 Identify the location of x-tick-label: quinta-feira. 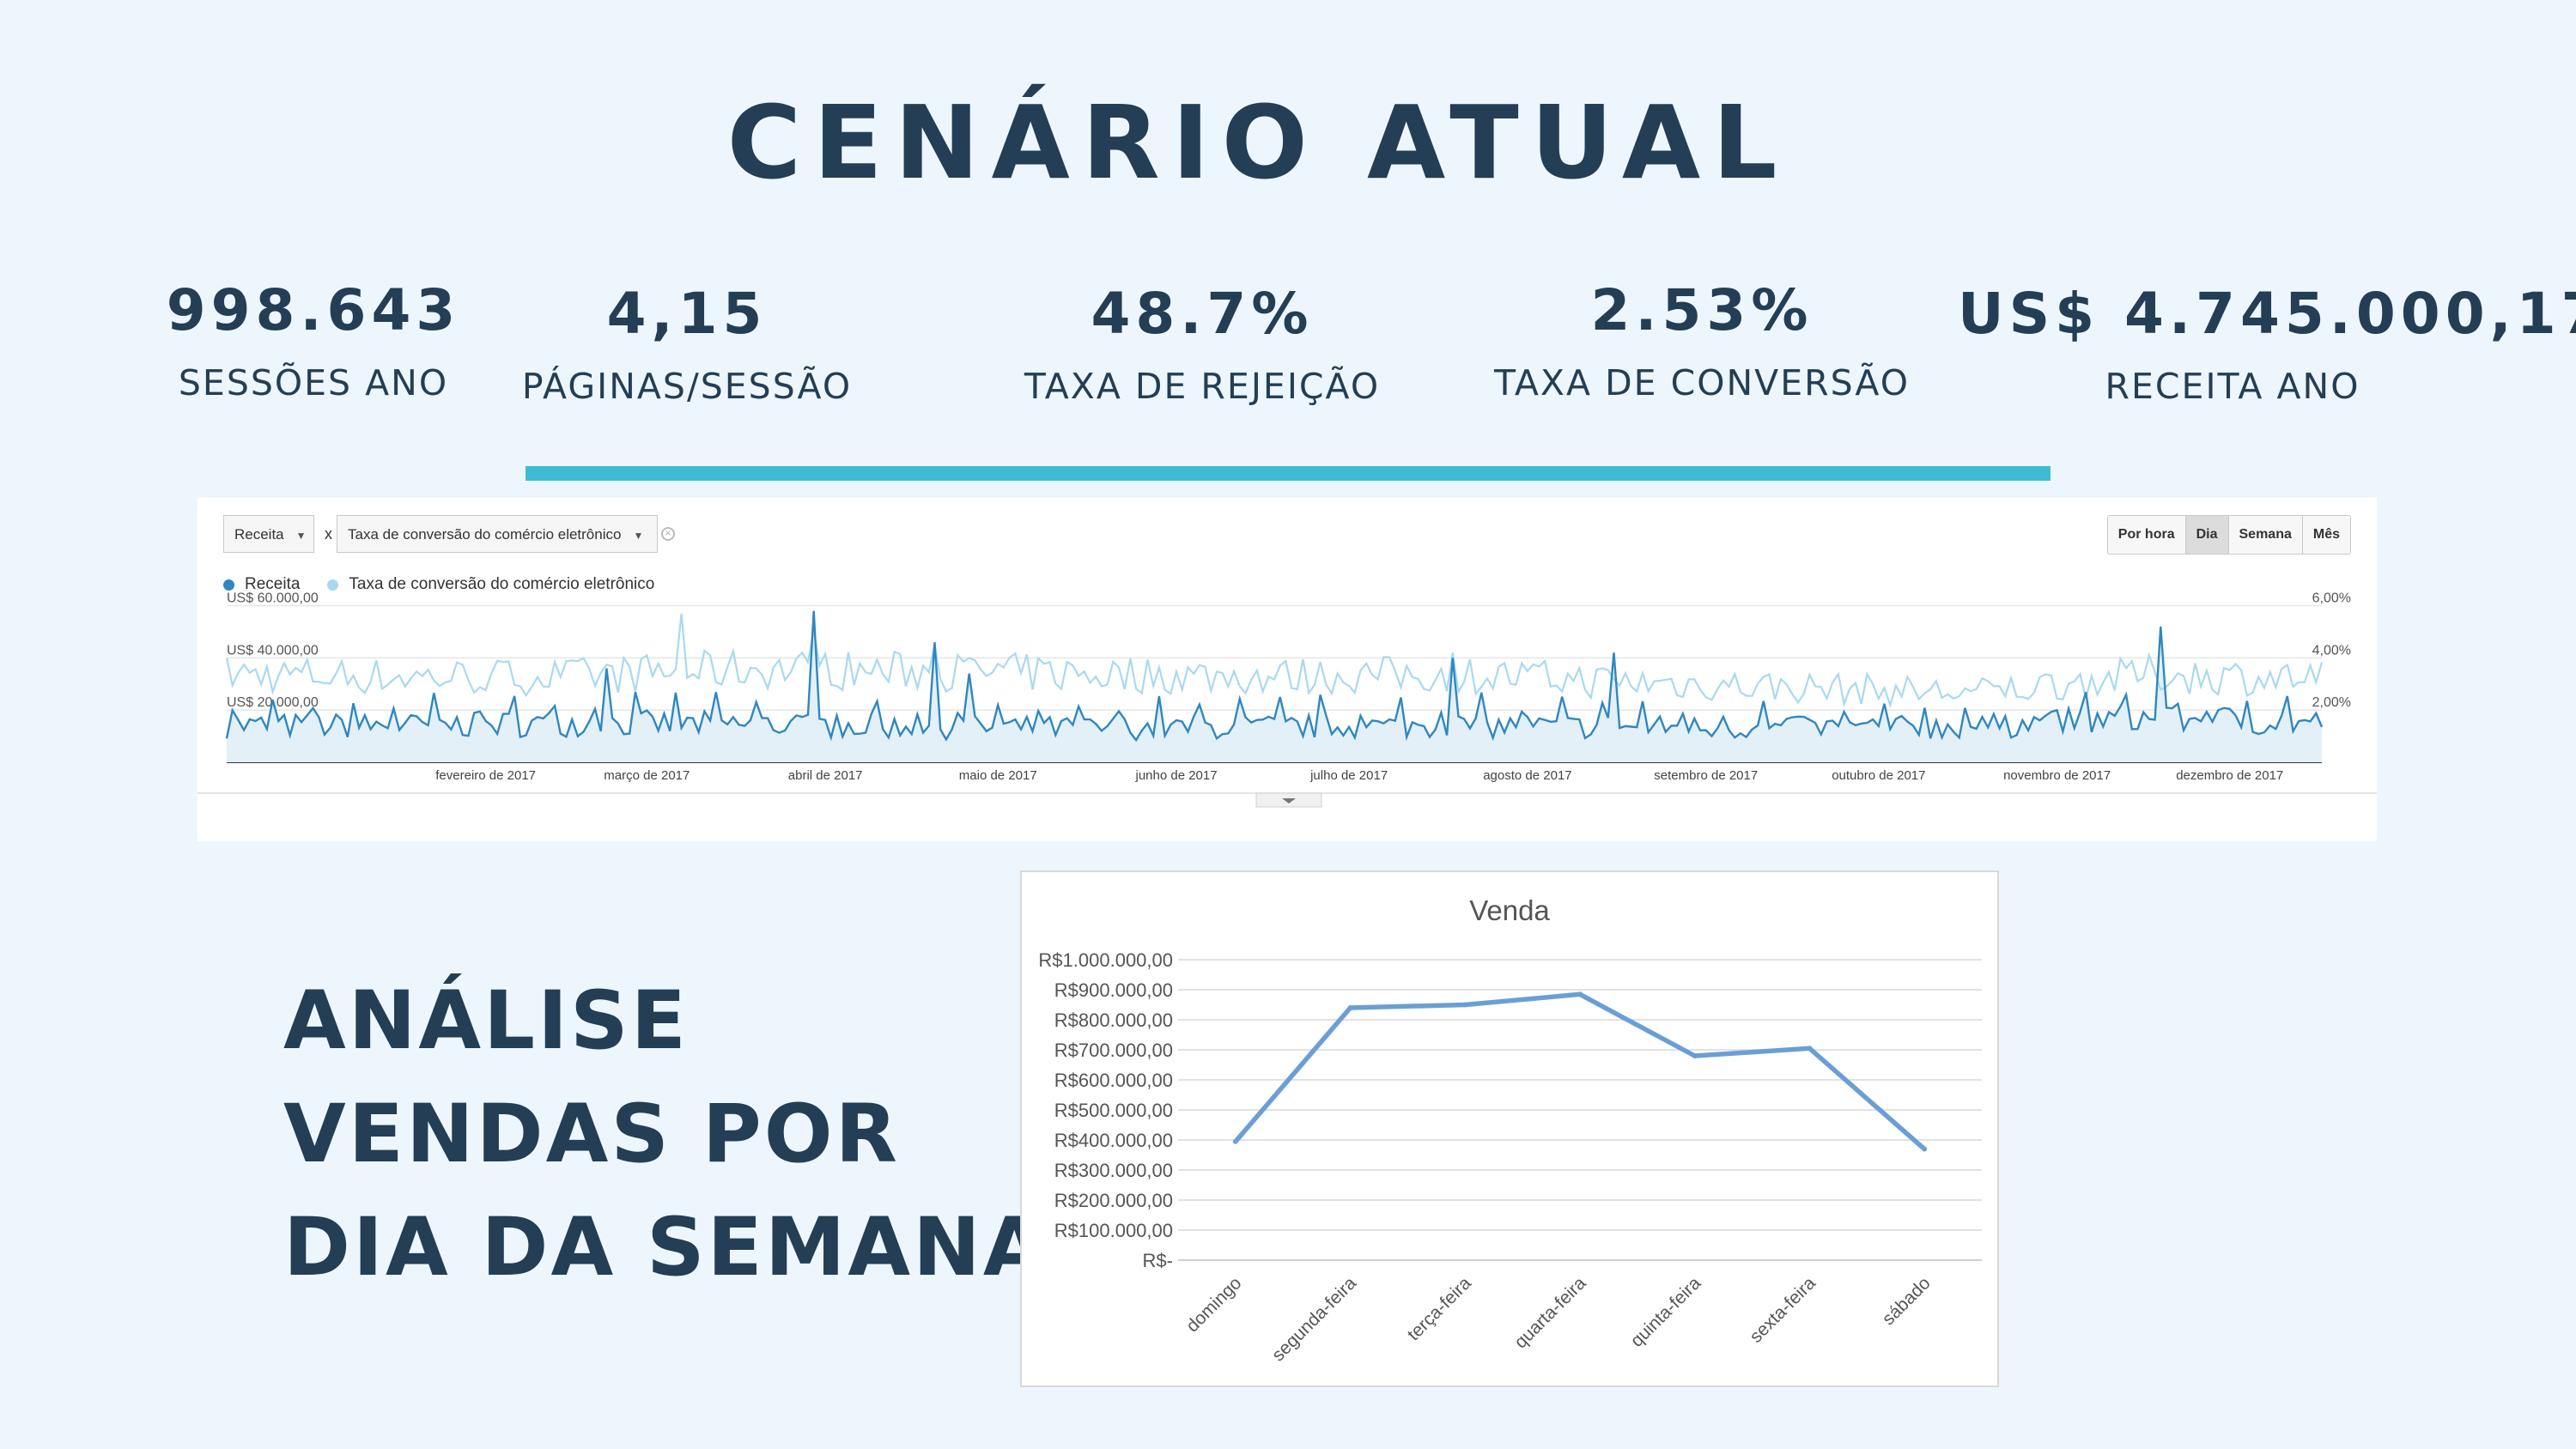
(1666, 1312).